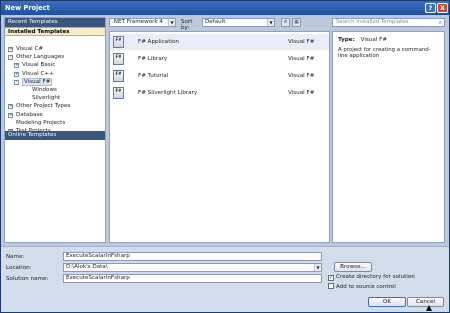  Describe the element at coordinates (219, 42) in the screenshot. I see `template-row: F# F# Application Visual F#` at that location.